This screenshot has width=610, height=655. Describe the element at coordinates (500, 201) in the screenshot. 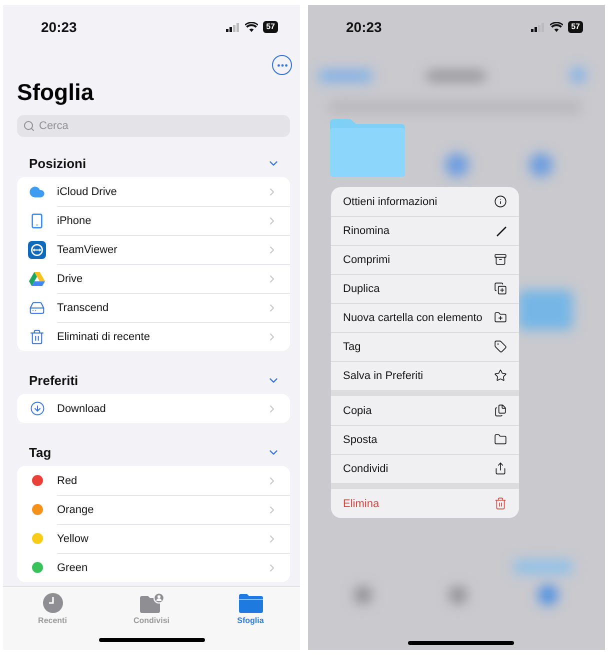

I see `info-icon` at that location.